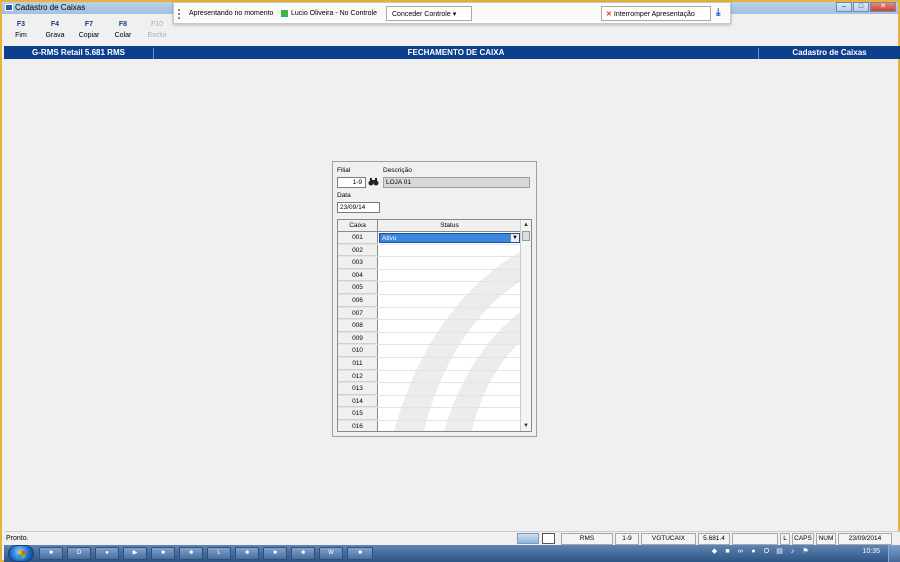  I want to click on network-tray-icon: ▤, so click(779, 552).